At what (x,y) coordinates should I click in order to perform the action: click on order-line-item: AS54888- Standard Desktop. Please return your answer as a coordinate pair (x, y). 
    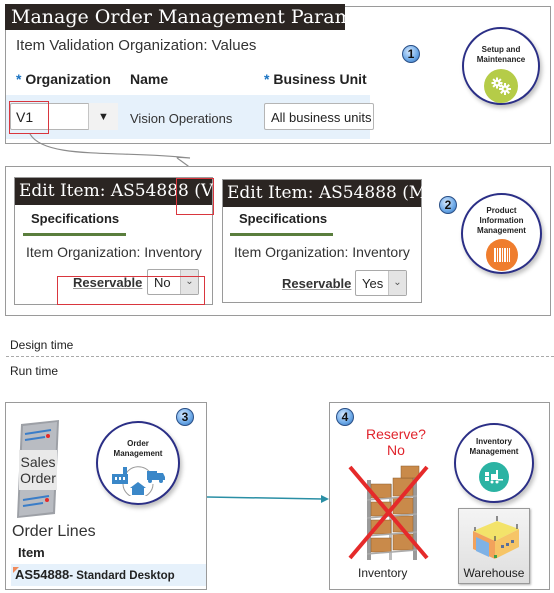
    Looking at the image, I should click on (95, 574).